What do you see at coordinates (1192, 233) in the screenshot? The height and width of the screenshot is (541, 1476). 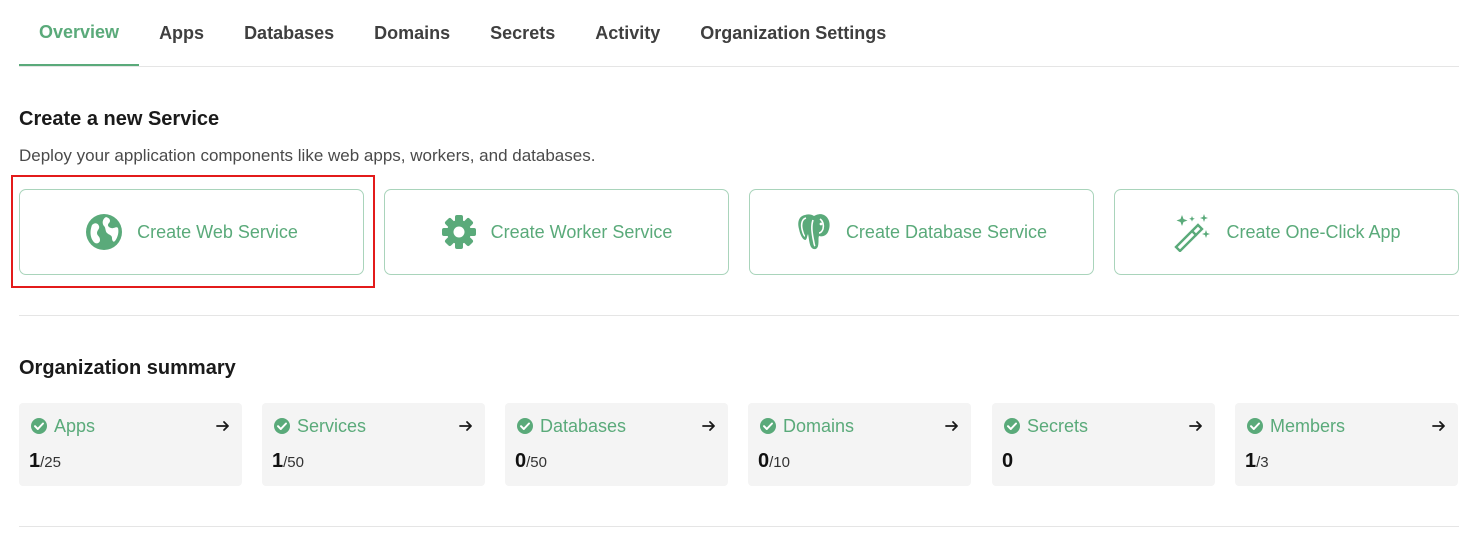 I see `magic-wand-icon` at bounding box center [1192, 233].